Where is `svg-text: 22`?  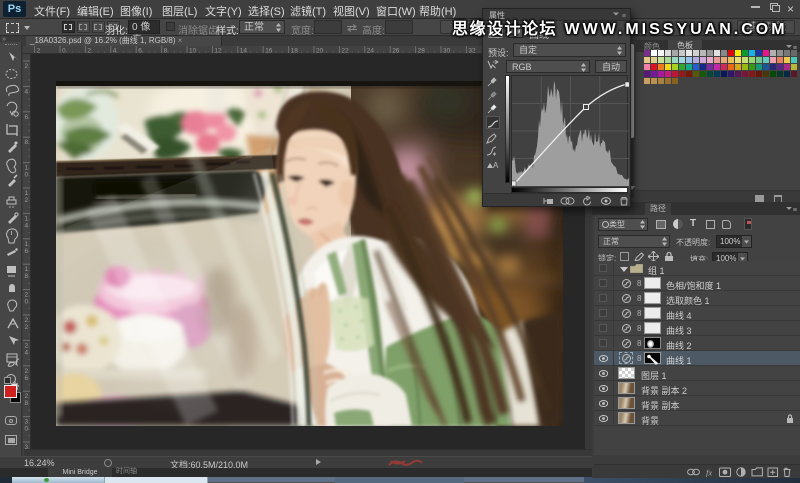
svg-text: 22 is located at coordinates (345, 51).